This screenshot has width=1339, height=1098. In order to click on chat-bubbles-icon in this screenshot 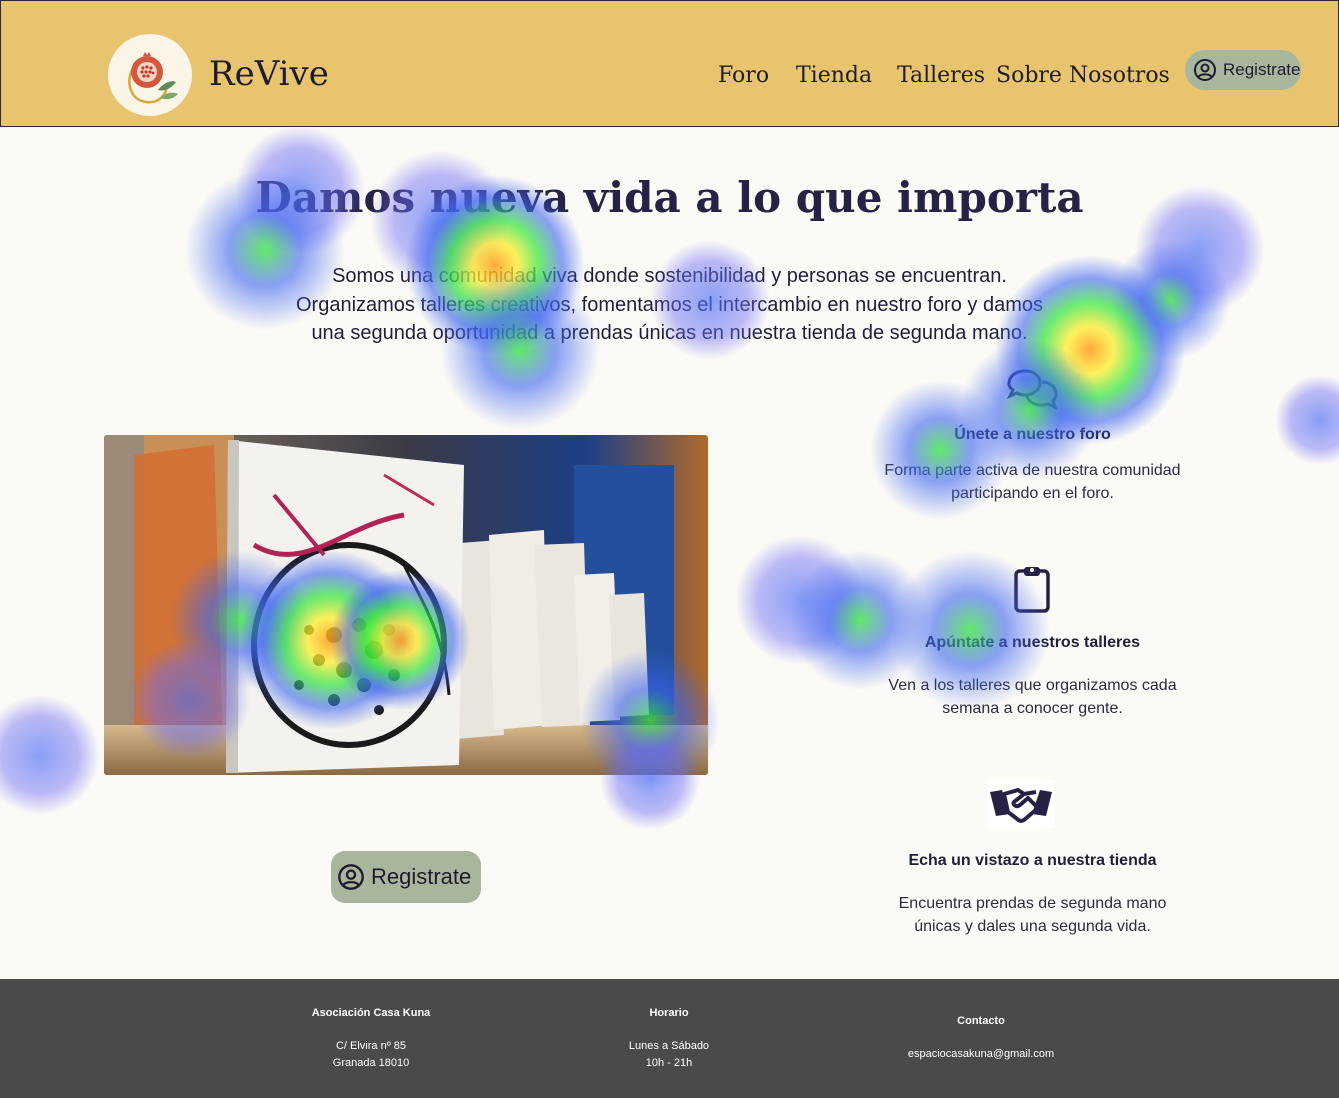, I will do `click(1032, 392)`.